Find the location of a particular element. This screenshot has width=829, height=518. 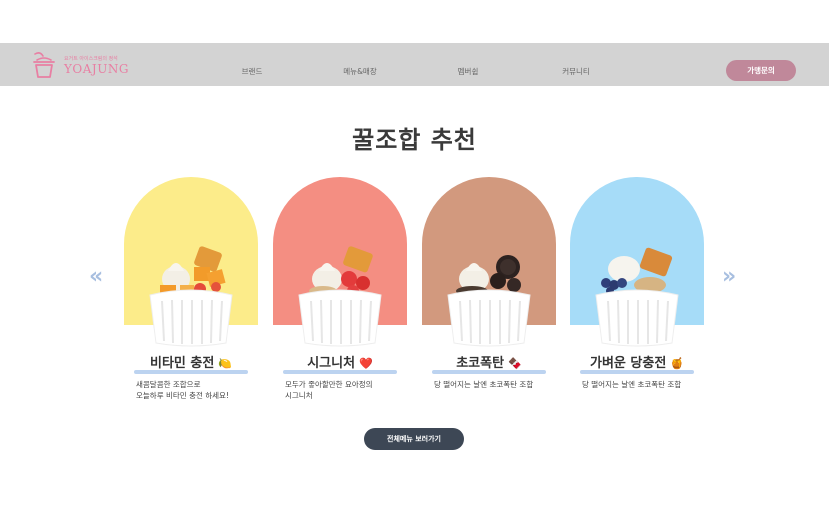

logo-wordmark: YOAJUNG is located at coordinates (96, 69).